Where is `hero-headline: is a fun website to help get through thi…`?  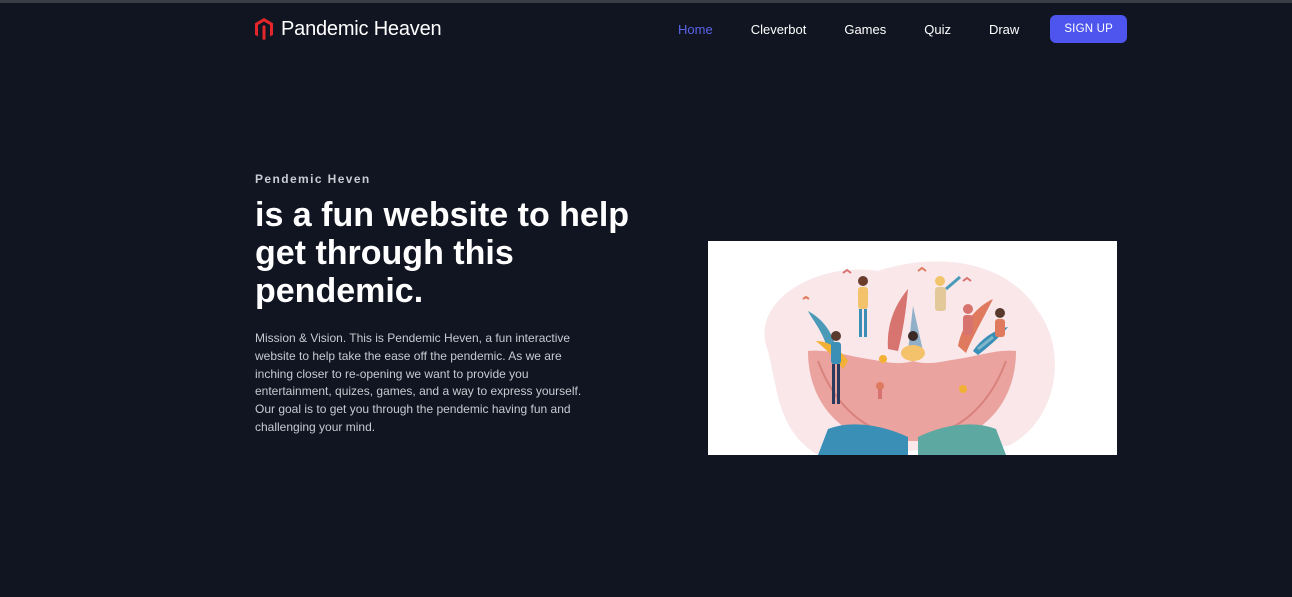 hero-headline: is a fun website to help get through thi… is located at coordinates (442, 253).